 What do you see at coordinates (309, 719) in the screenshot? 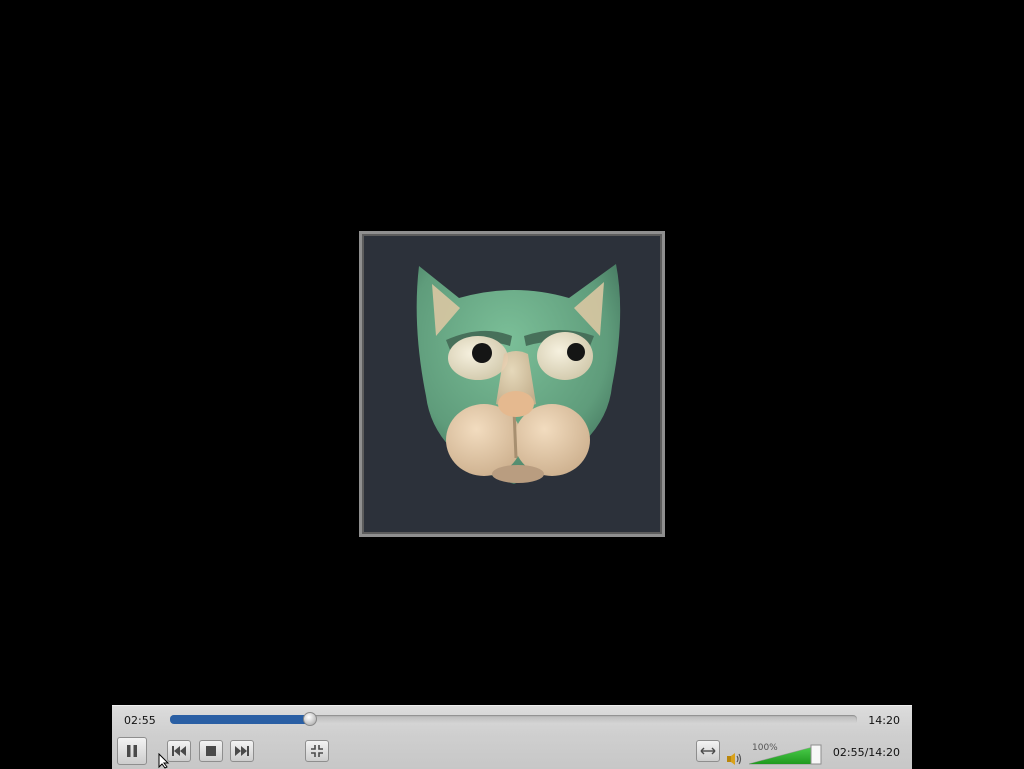
I see `seek-handle` at bounding box center [309, 719].